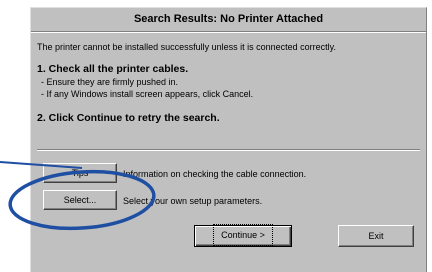  I want to click on dialog-title: Search Results: No Printer Attached, so click(228, 19).